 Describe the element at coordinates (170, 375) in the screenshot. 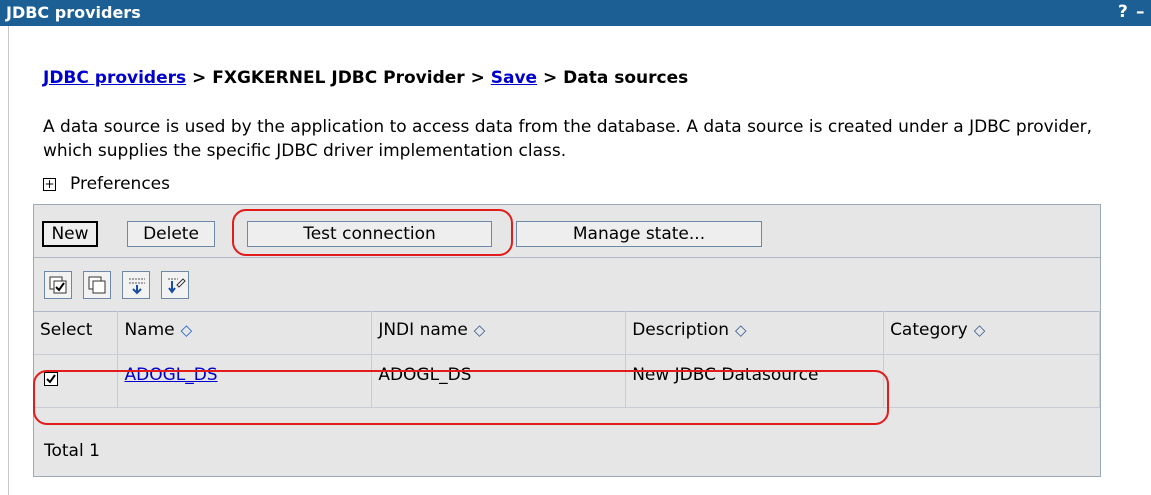

I see `data-source-name-link: ADOGL_DS` at that location.